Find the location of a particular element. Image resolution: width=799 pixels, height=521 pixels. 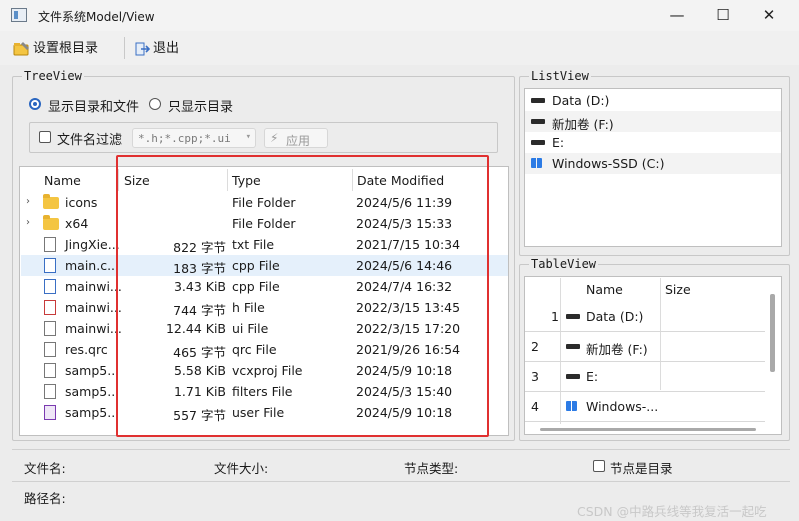

tree-row: mainwi... 744 字节 h File 2022/3/15 13:45 is located at coordinates (264, 307).